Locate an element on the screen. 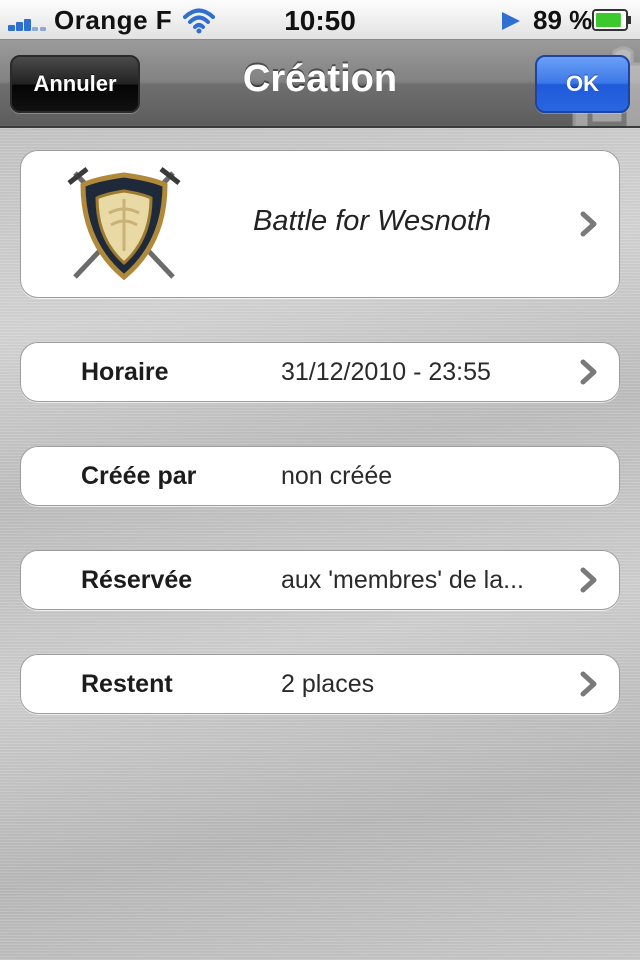 The height and width of the screenshot is (960, 640). battery-icon is located at coordinates (611, 20).